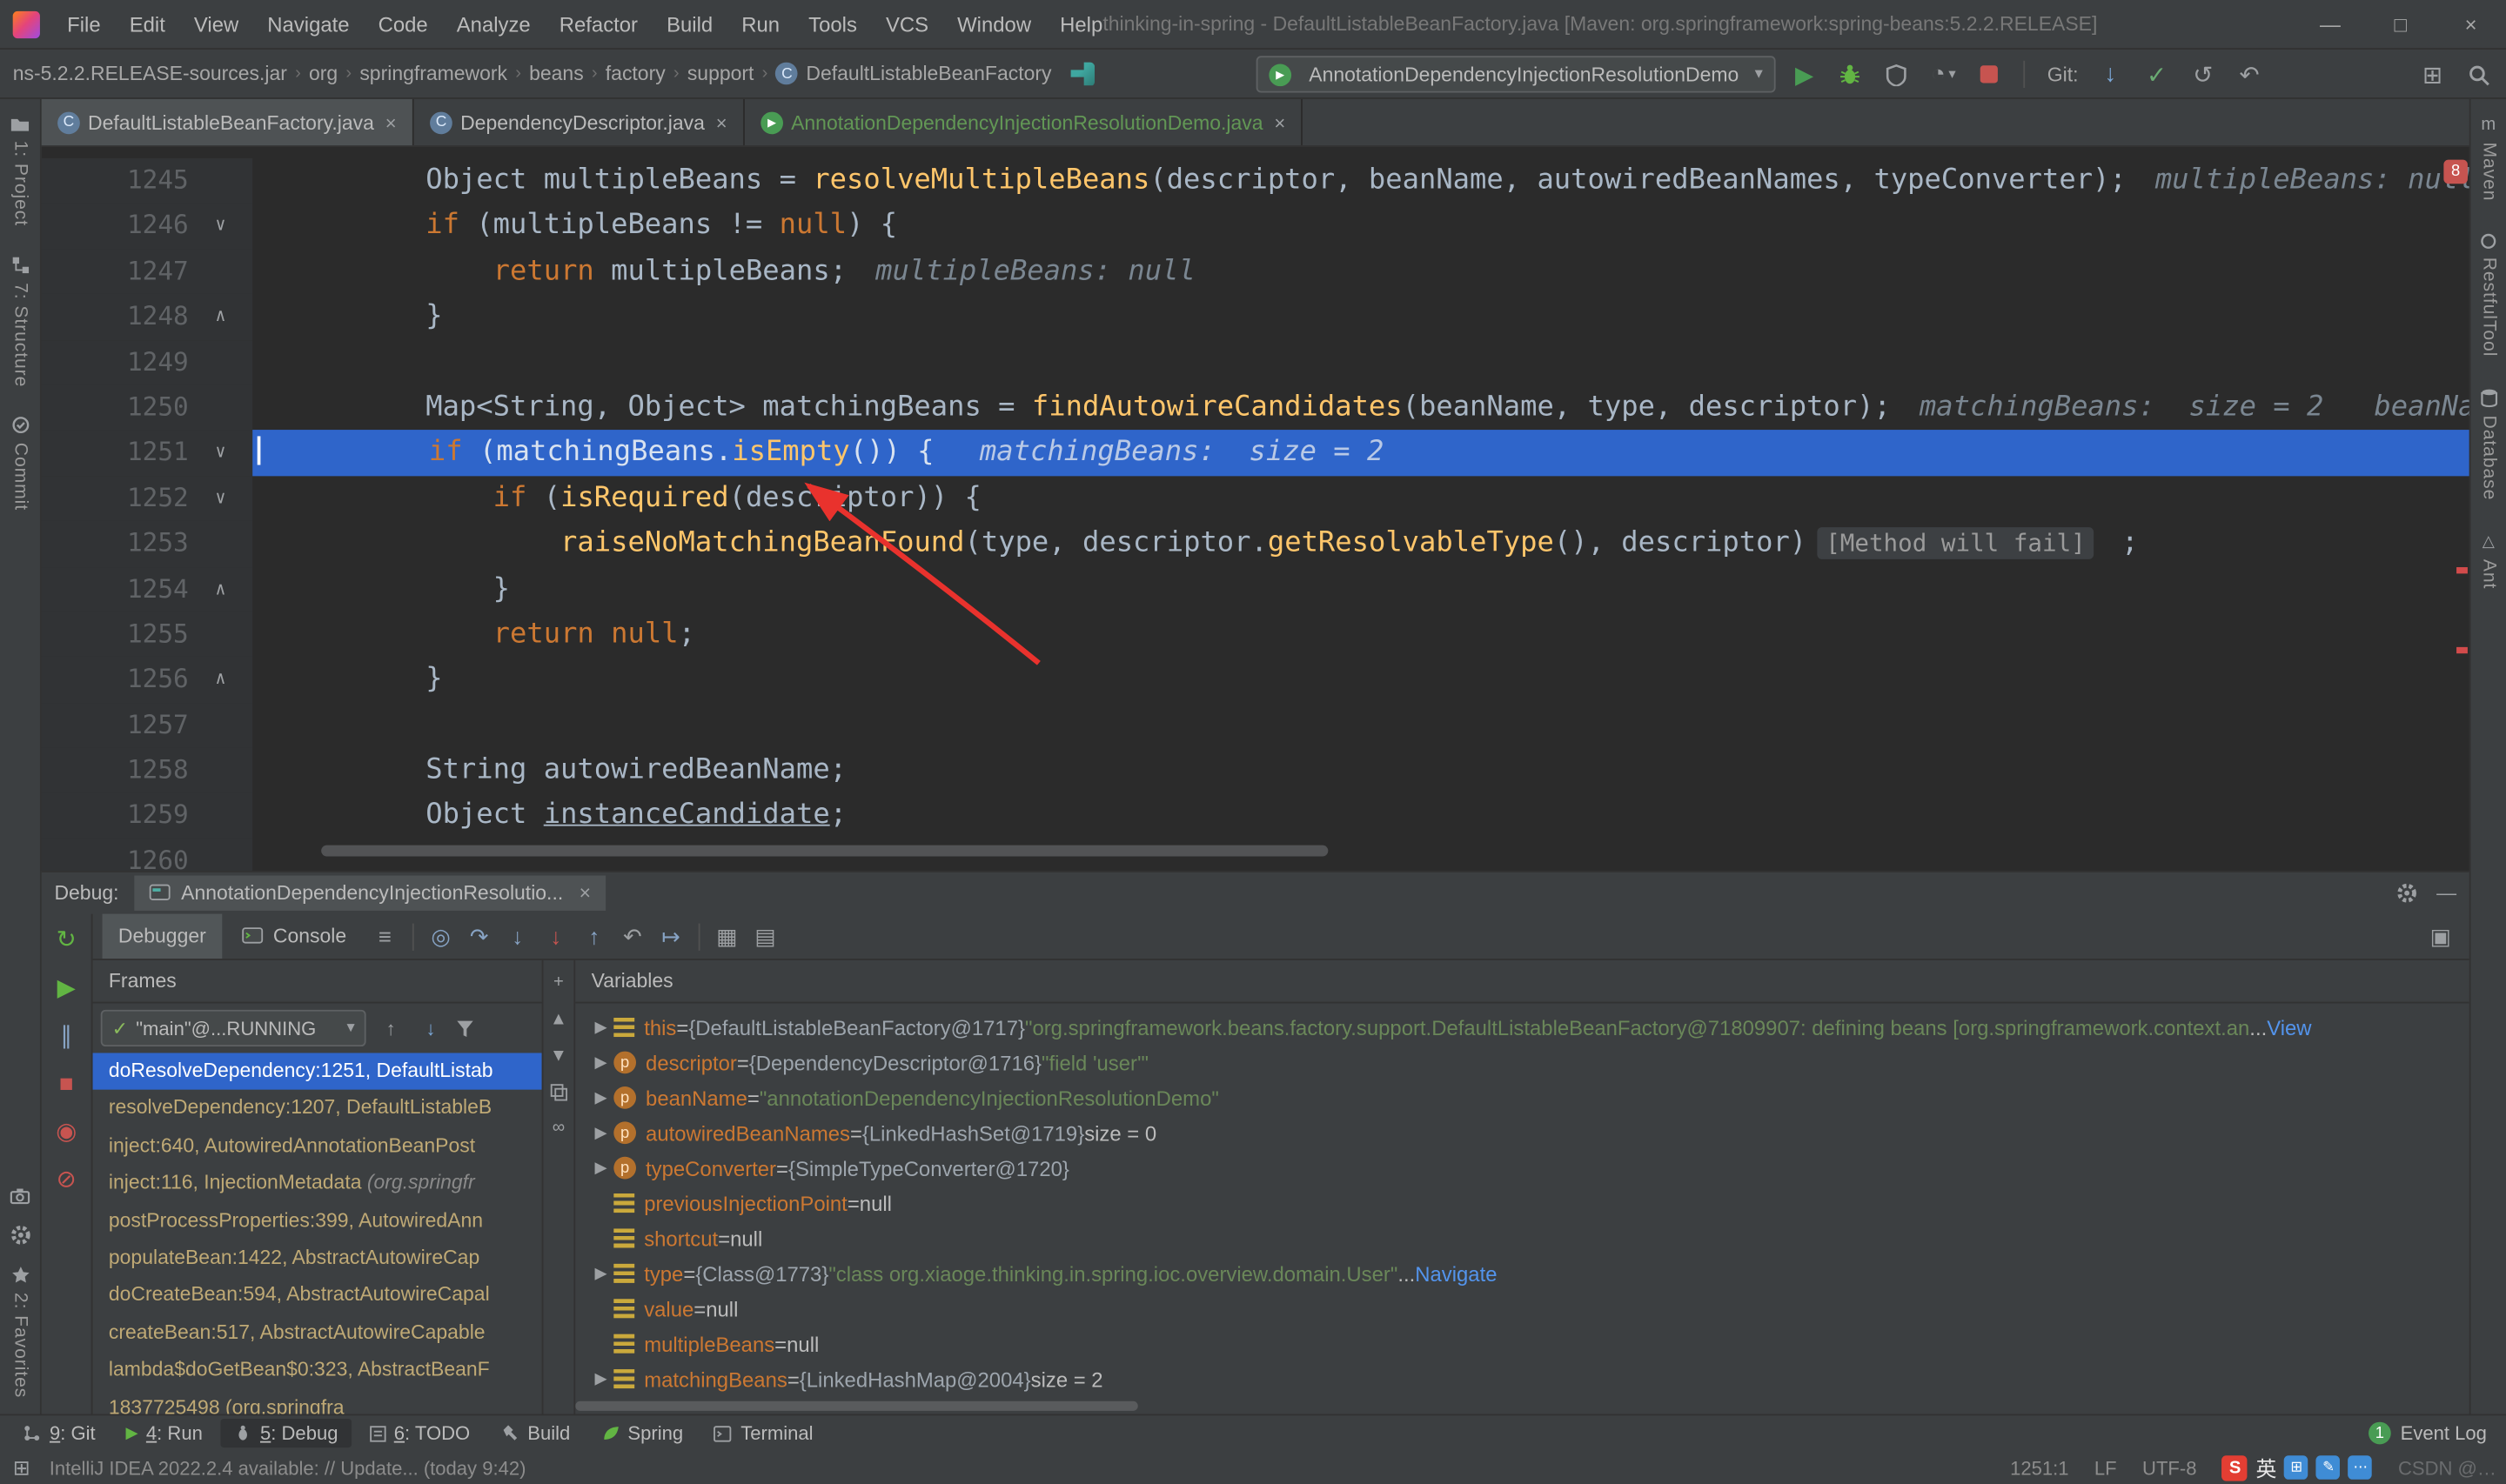 This screenshot has height=1484, width=2506. Describe the element at coordinates (928, 74) in the screenshot. I see `breadcrumb-defaultlistablebeanfactory: DefaultListableBeanFactory` at that location.